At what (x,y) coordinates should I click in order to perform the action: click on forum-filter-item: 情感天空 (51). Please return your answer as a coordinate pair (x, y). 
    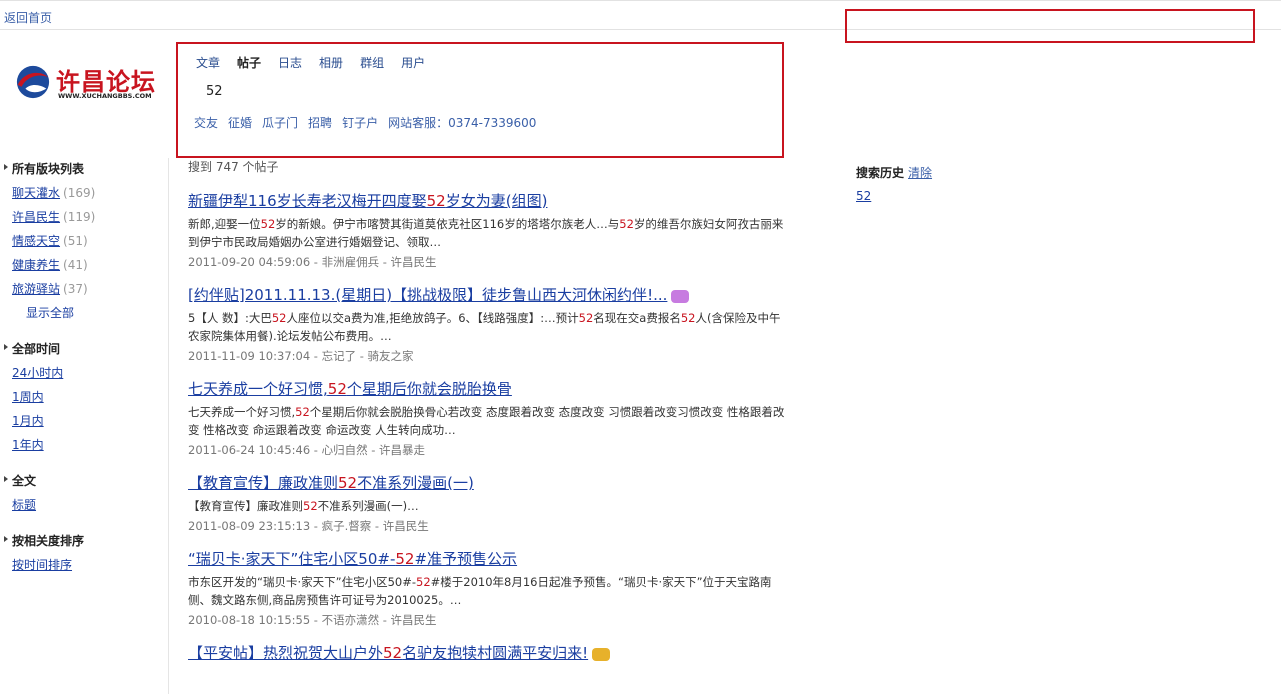
    Looking at the image, I should click on (86, 240).